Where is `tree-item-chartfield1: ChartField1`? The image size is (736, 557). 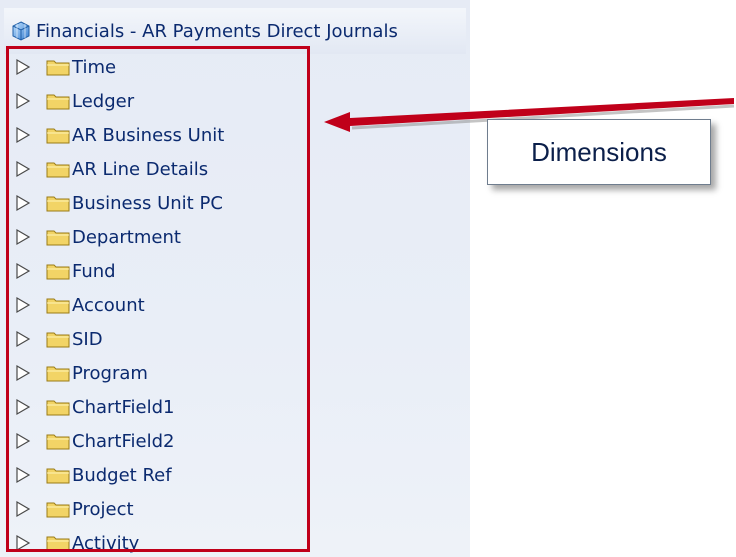
tree-item-chartfield1: ChartField1 is located at coordinates (164, 407).